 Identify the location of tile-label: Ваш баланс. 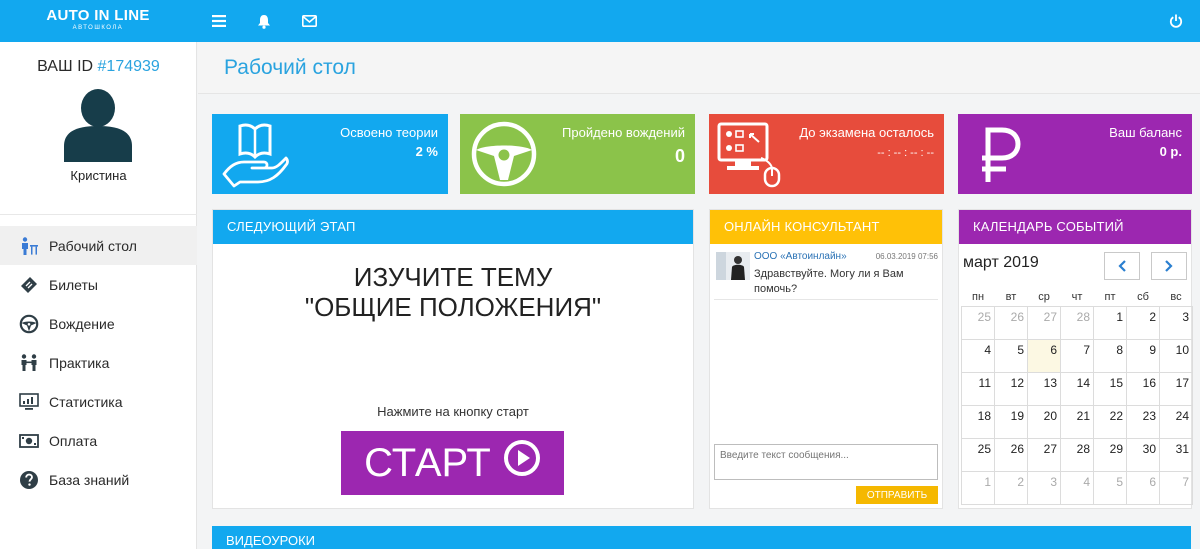
(1145, 132).